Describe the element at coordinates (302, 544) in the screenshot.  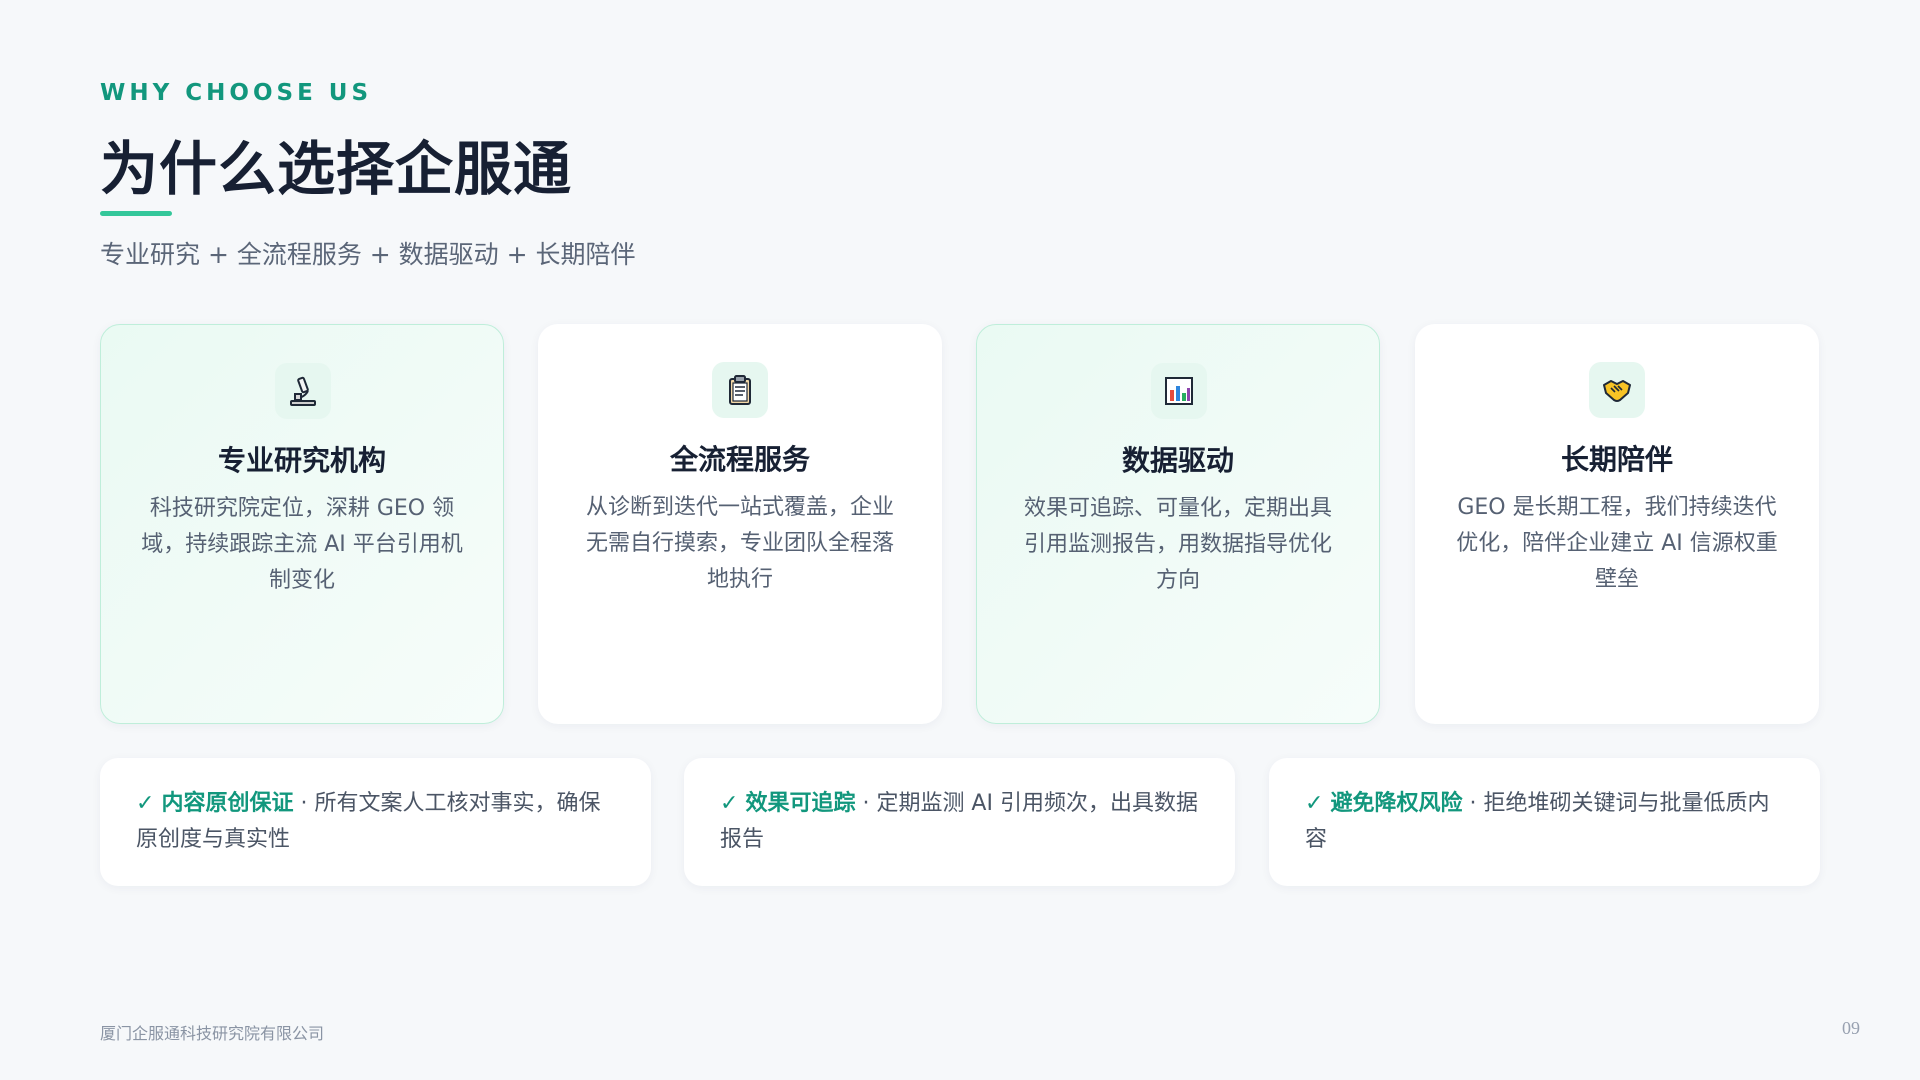
I see `card-description: 科技研究院定位，深耕 GEO 领域，持续跟踪主流 AI 平台引用机制变化` at that location.